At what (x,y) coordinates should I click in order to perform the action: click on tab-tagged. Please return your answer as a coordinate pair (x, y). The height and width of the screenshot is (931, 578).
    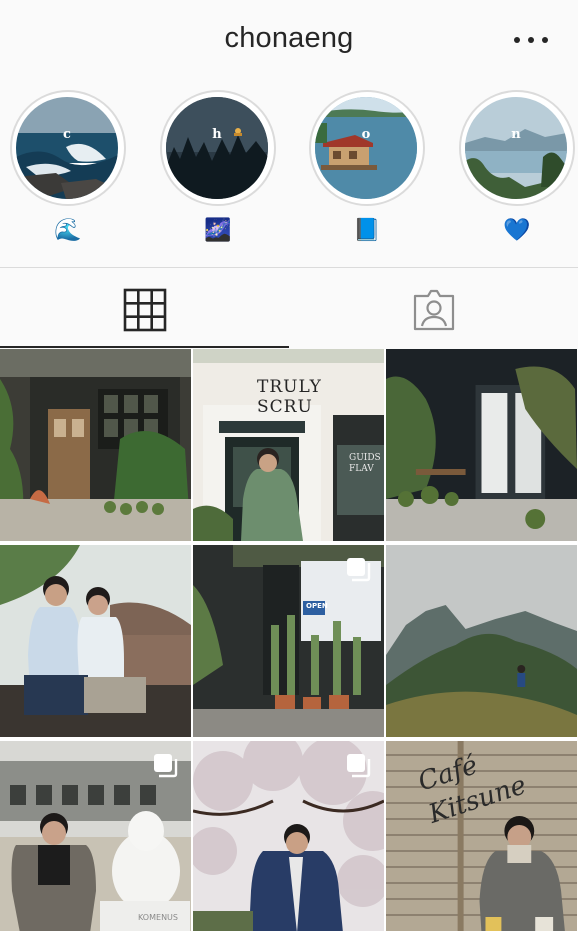
    Looking at the image, I should click on (433, 308).